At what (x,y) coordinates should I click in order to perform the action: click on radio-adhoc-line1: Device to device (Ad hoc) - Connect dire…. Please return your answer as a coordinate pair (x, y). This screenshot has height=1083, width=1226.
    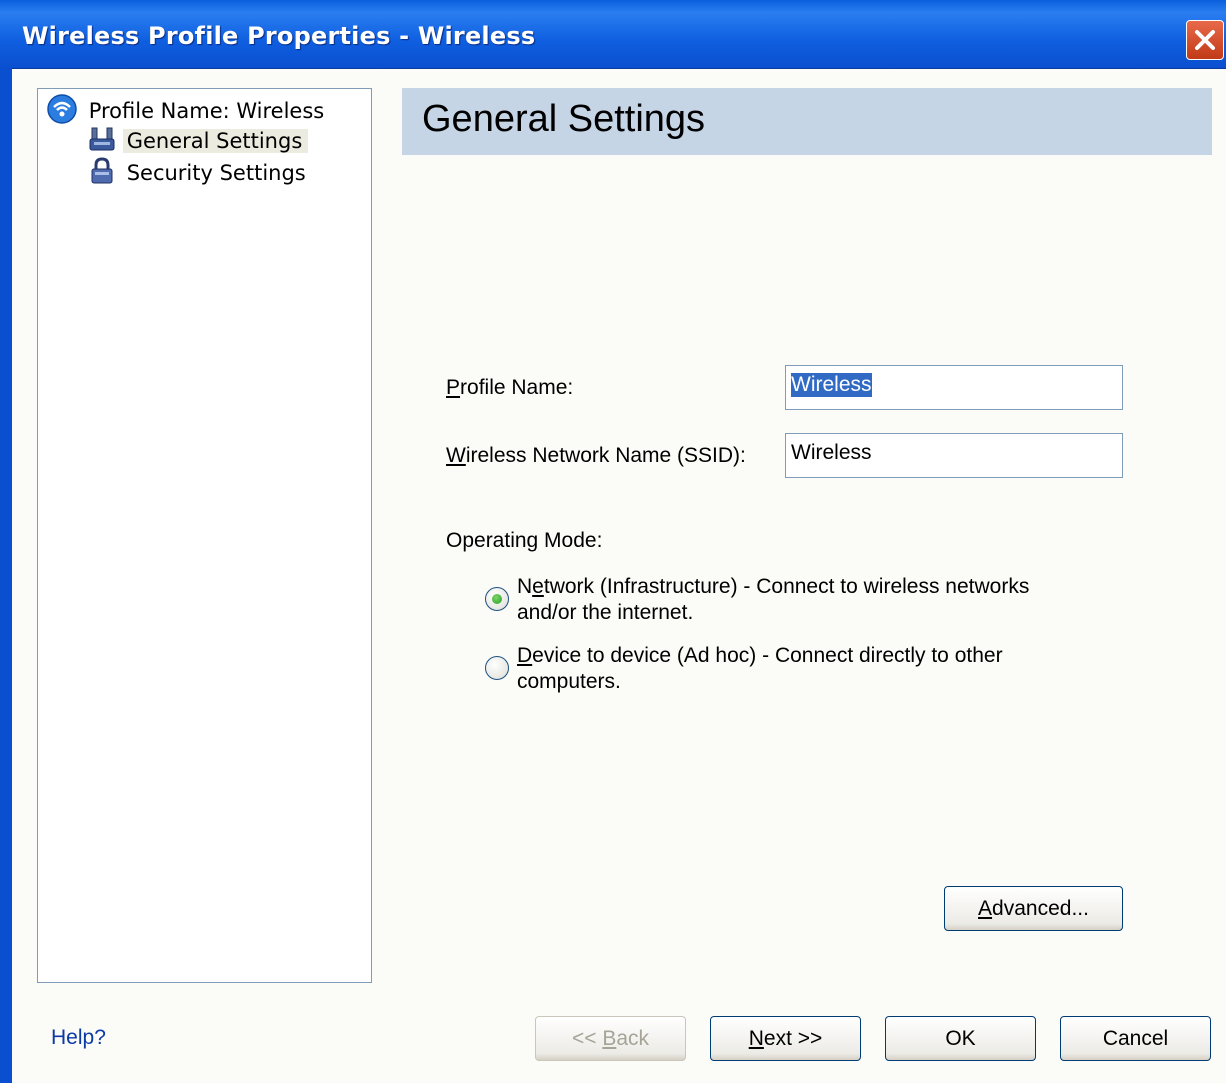
    Looking at the image, I should click on (760, 655).